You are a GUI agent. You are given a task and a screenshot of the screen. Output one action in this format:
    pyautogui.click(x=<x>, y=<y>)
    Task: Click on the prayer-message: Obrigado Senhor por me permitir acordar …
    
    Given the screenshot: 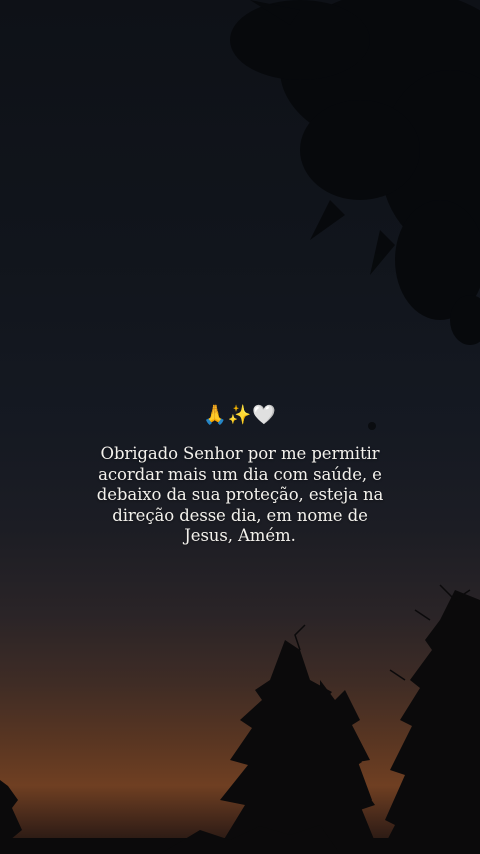 What is the action you would take?
    pyautogui.click(x=240, y=494)
    